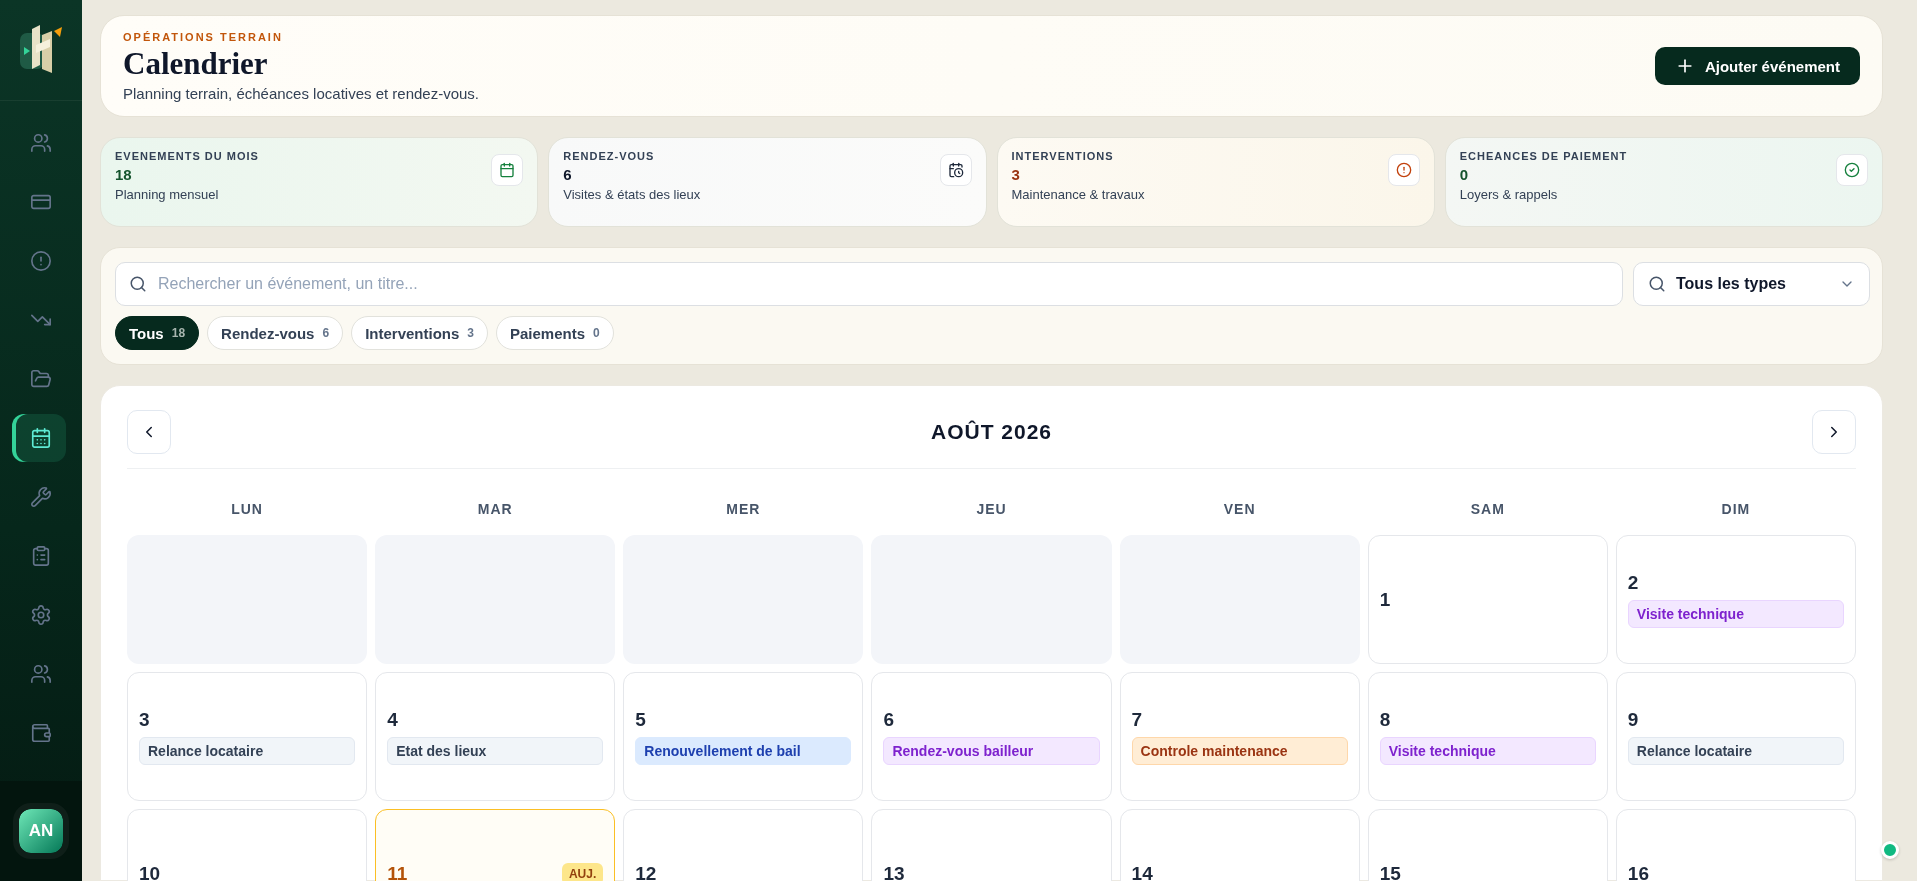  I want to click on day-number: 6, so click(888, 719).